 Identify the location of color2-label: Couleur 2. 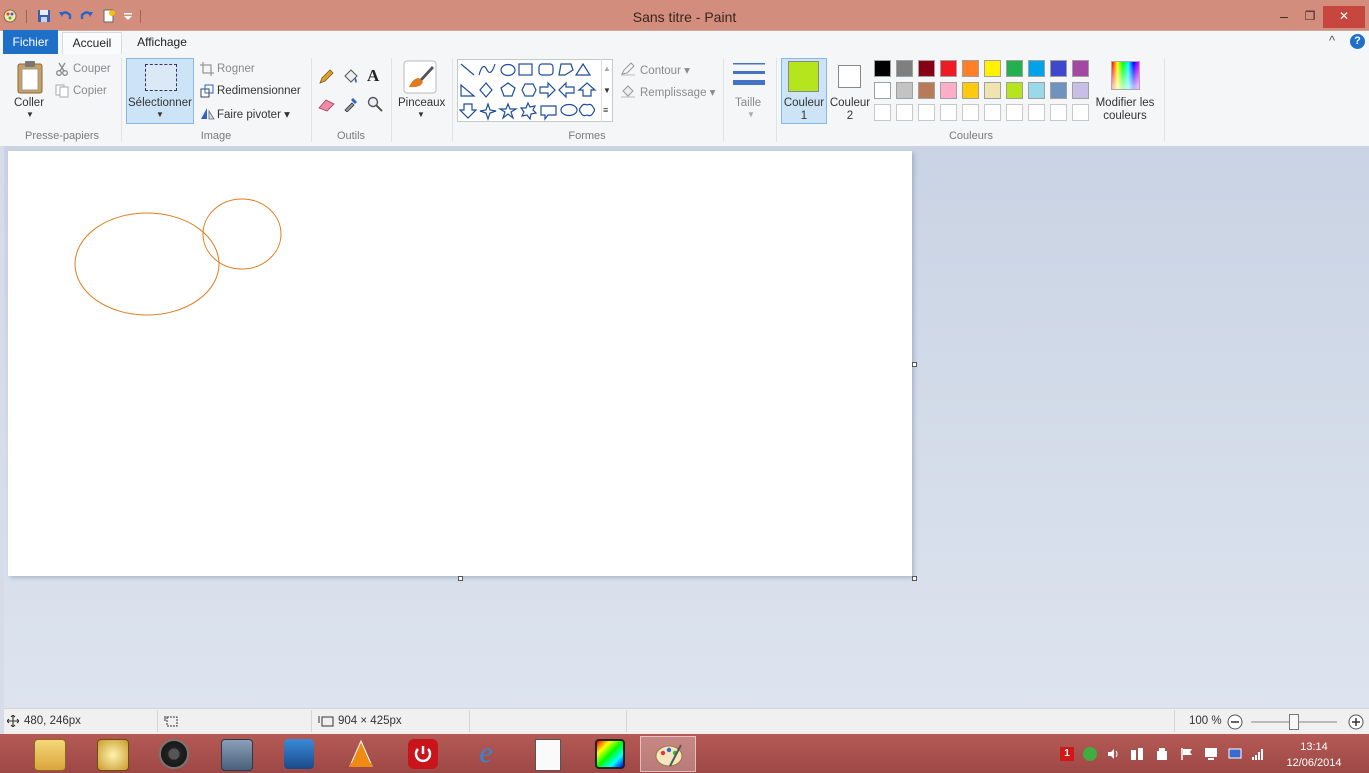
(850, 110).